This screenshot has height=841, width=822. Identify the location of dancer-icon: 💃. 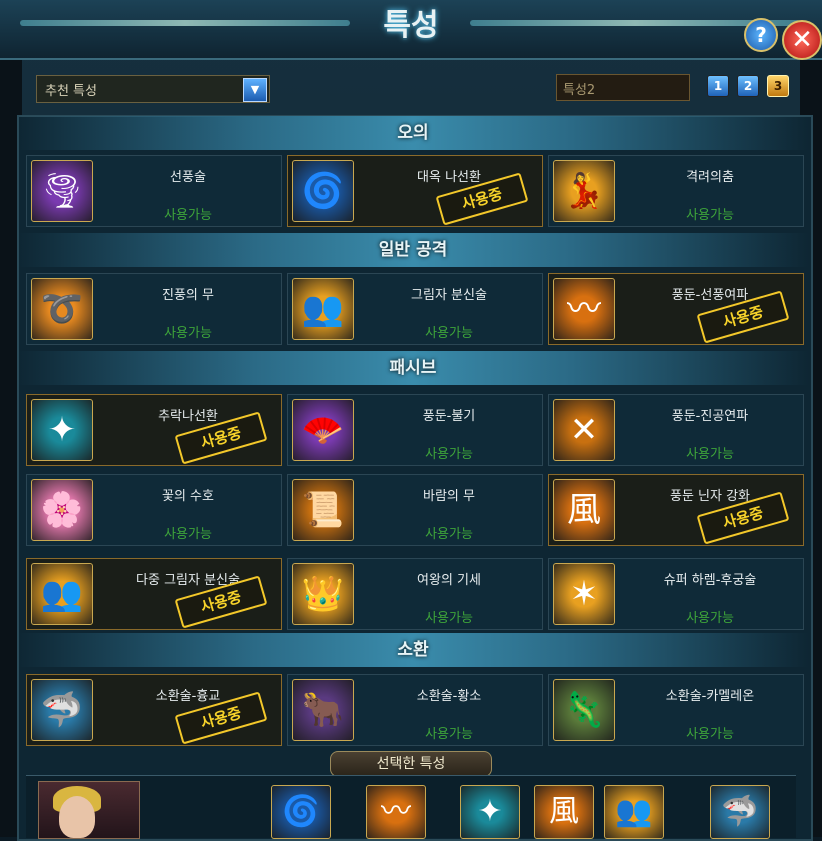
(584, 191).